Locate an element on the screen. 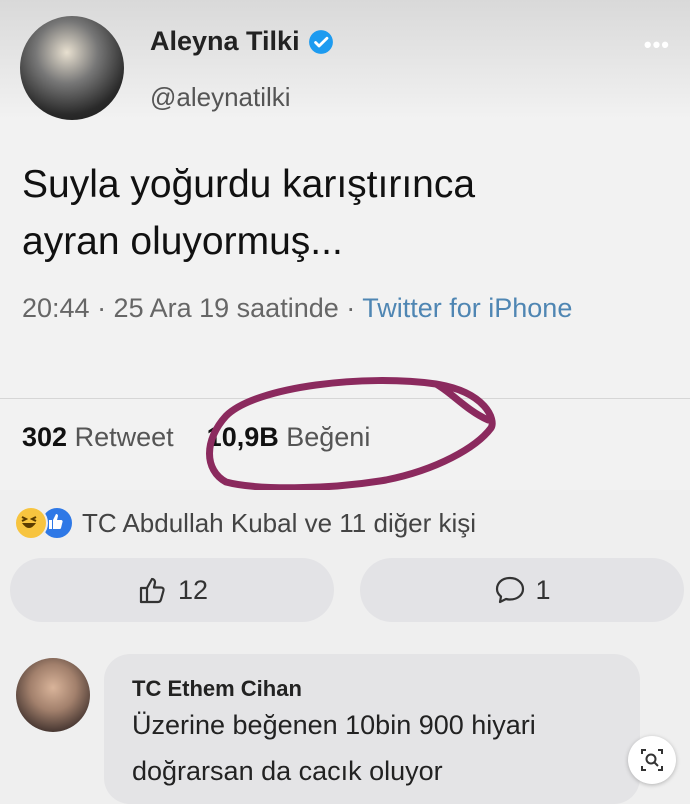 This screenshot has height=804, width=690. comment-author: TC Ethem Cihan is located at coordinates (217, 689).